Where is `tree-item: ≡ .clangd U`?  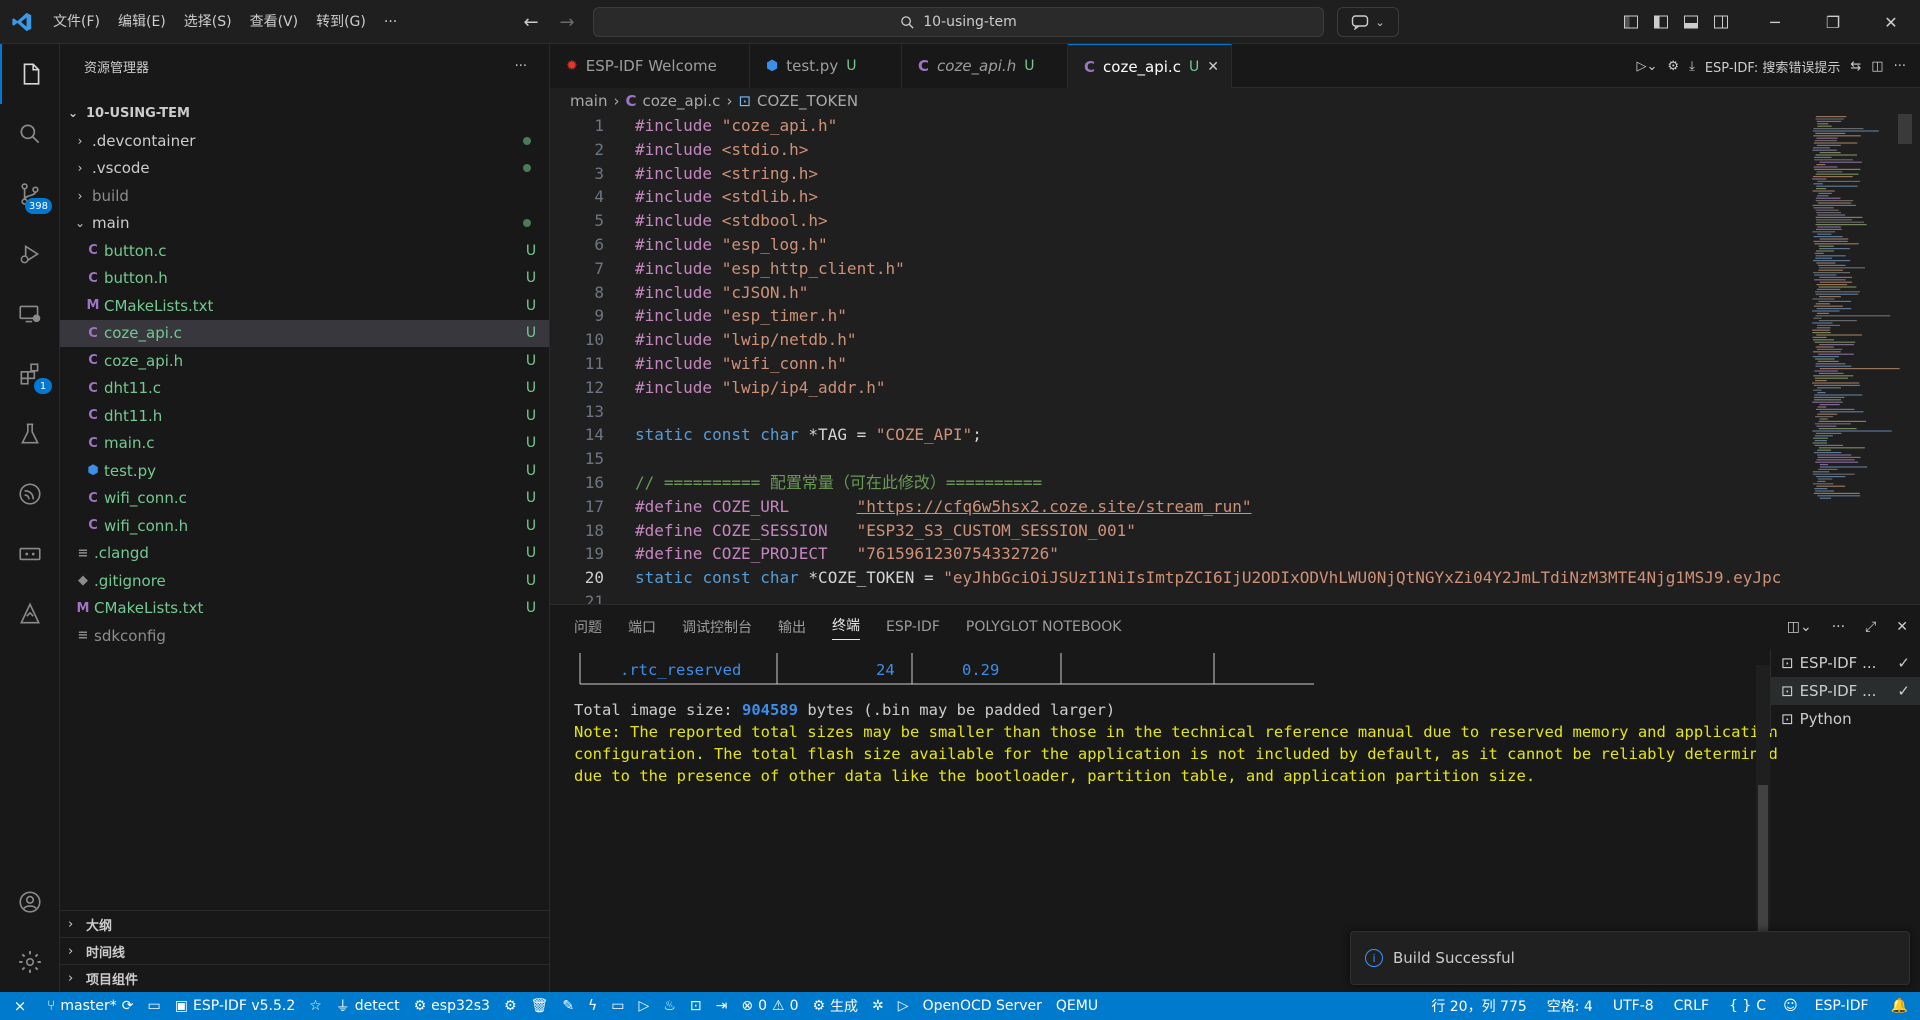
tree-item: ≡ .clangd U is located at coordinates (304, 554).